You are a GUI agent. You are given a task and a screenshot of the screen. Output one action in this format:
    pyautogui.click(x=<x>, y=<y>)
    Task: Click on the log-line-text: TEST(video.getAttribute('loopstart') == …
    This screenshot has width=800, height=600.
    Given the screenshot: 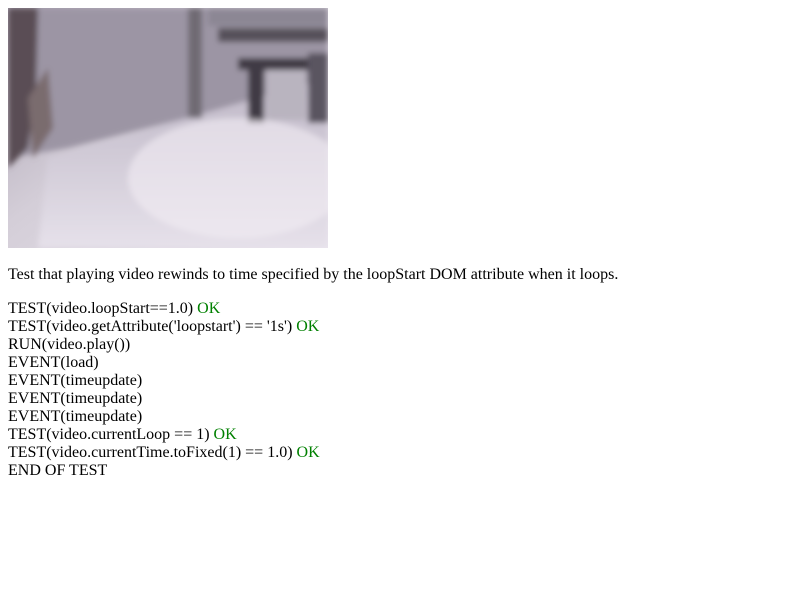 What is the action you would take?
    pyautogui.click(x=150, y=326)
    